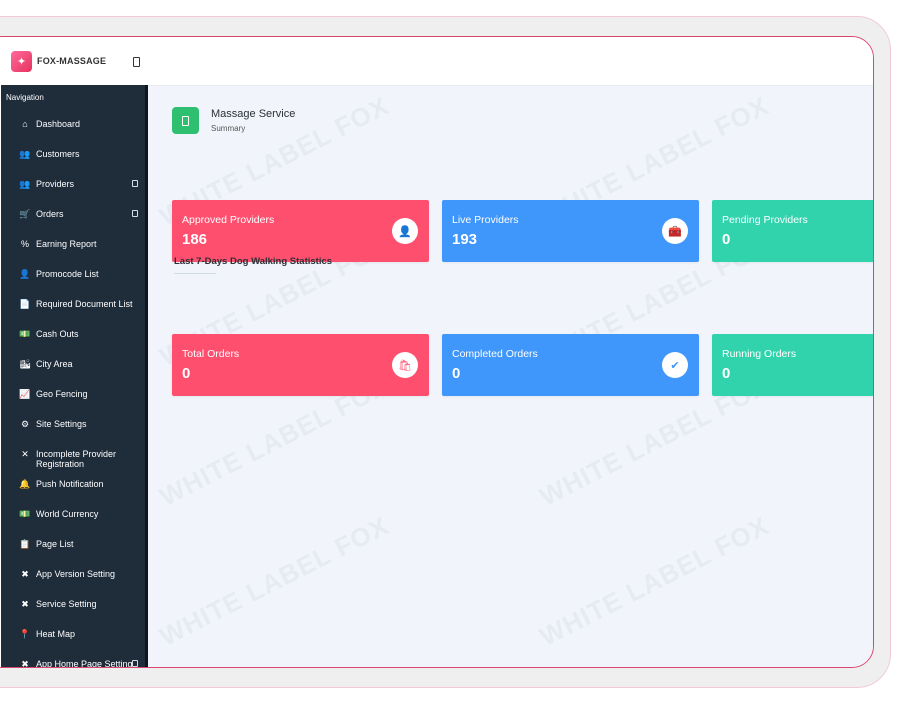 The image size is (905, 705). Describe the element at coordinates (495, 354) in the screenshot. I see `card-title: Completed Orders` at that location.